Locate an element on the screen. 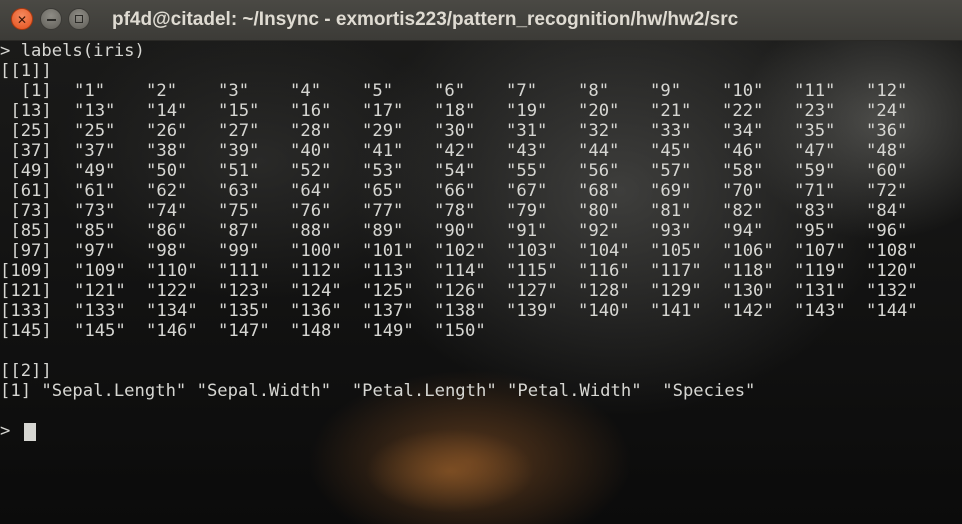  label-value: "19" is located at coordinates (527, 111).